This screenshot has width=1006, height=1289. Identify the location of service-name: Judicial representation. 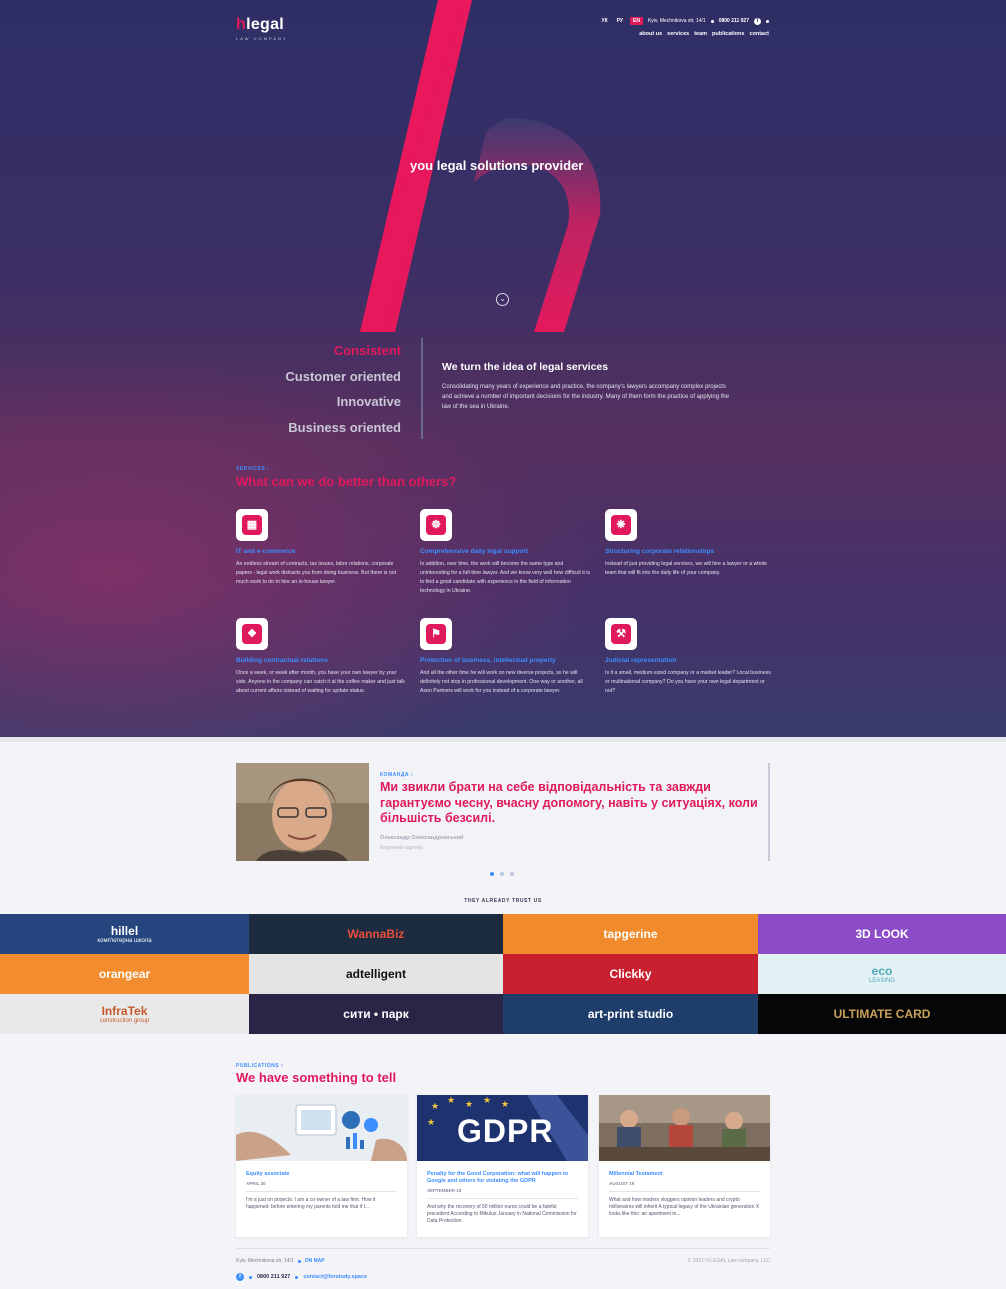
(690, 660).